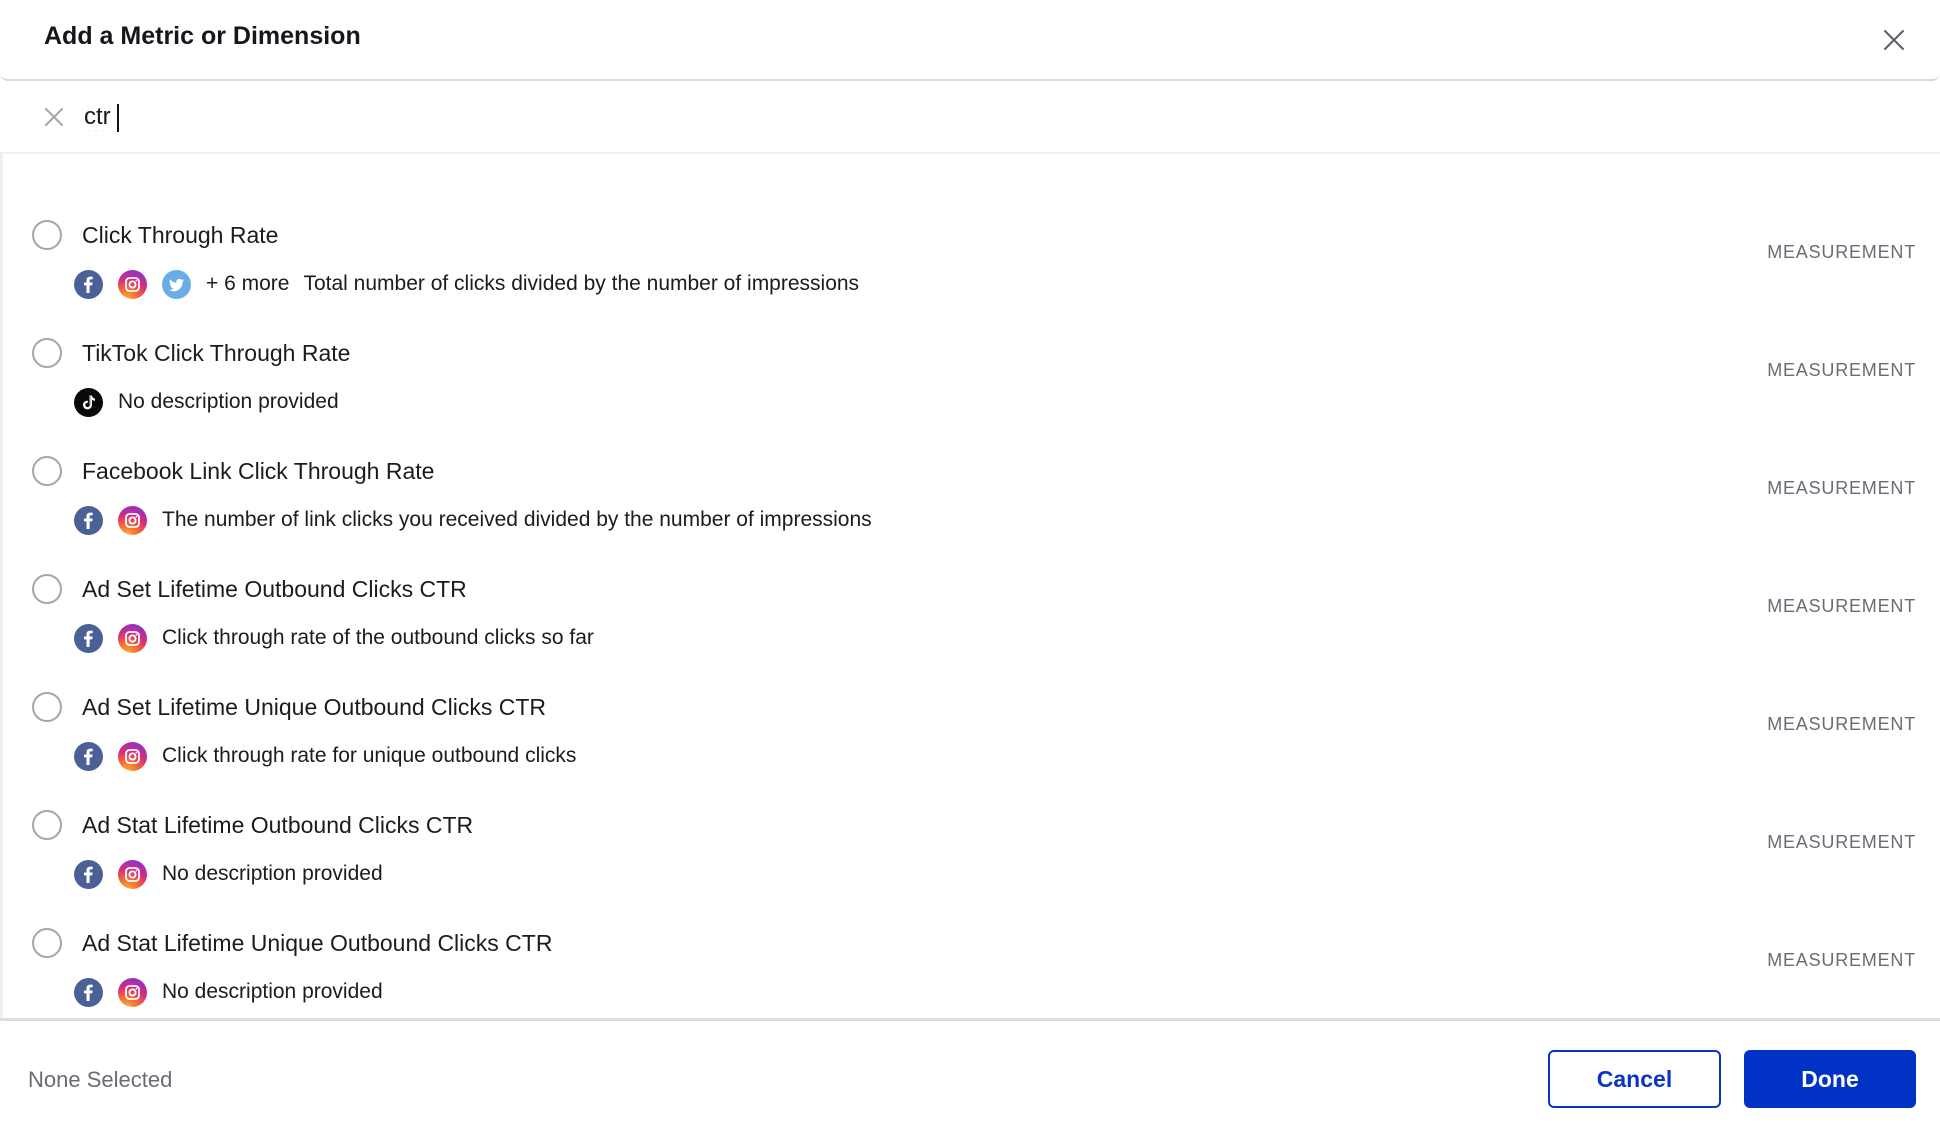  What do you see at coordinates (278, 825) in the screenshot?
I see `result-title: Ad Stat Lifetime Outbound Clicks CTR` at bounding box center [278, 825].